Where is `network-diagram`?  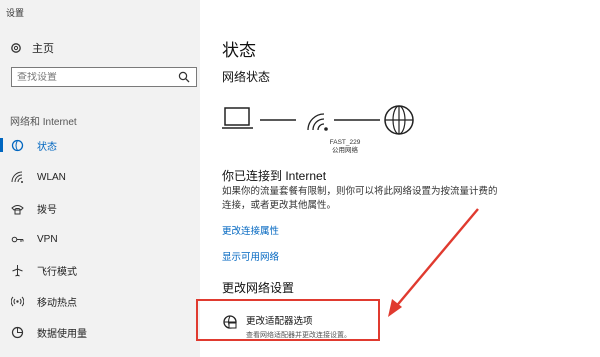
network-diagram is located at coordinates (318, 120).